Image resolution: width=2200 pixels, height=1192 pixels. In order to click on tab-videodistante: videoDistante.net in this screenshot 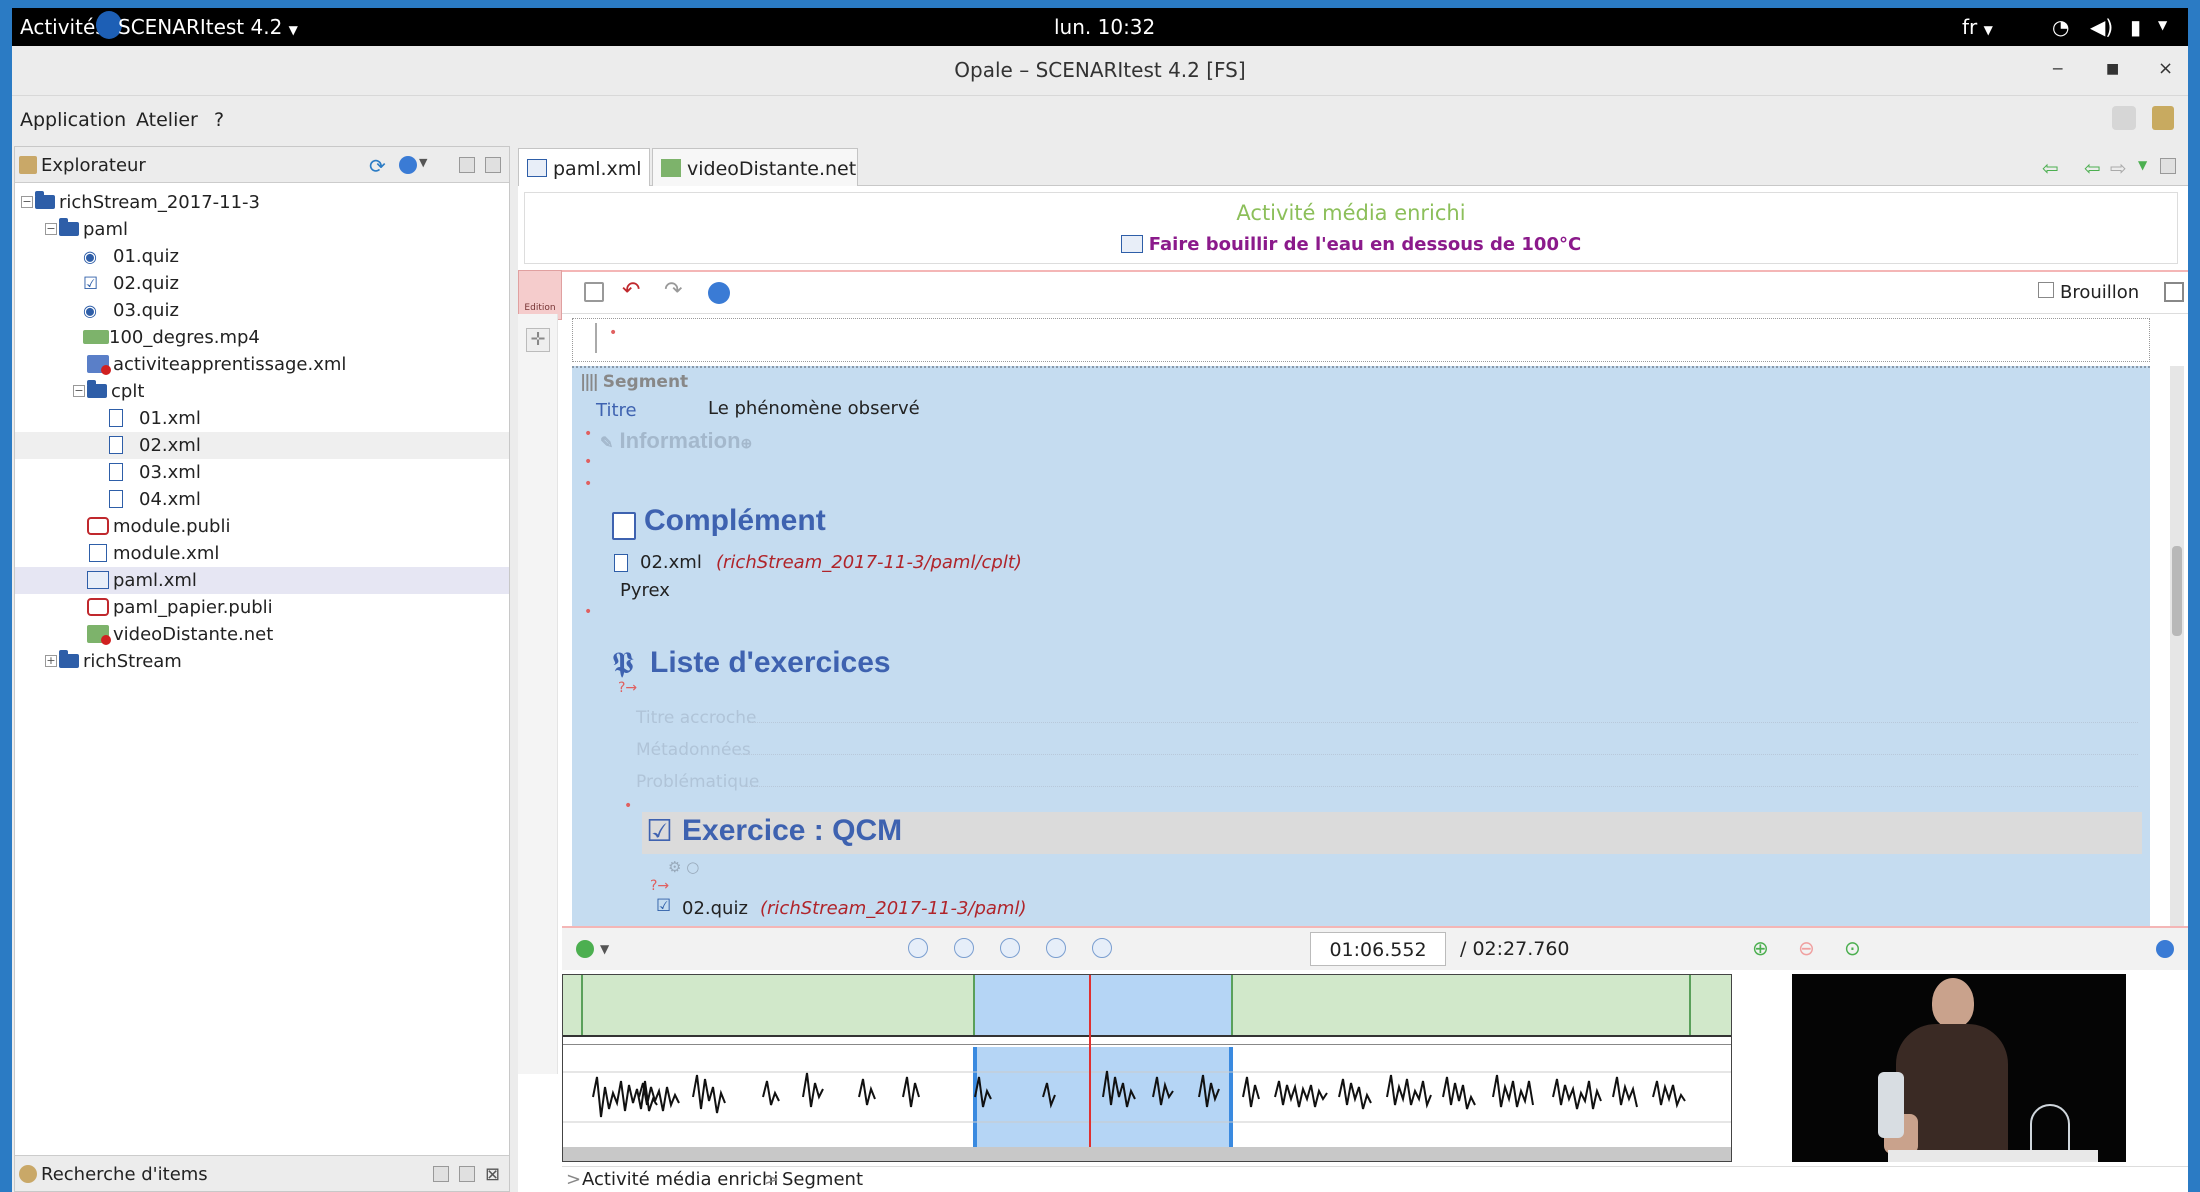, I will do `click(755, 167)`.